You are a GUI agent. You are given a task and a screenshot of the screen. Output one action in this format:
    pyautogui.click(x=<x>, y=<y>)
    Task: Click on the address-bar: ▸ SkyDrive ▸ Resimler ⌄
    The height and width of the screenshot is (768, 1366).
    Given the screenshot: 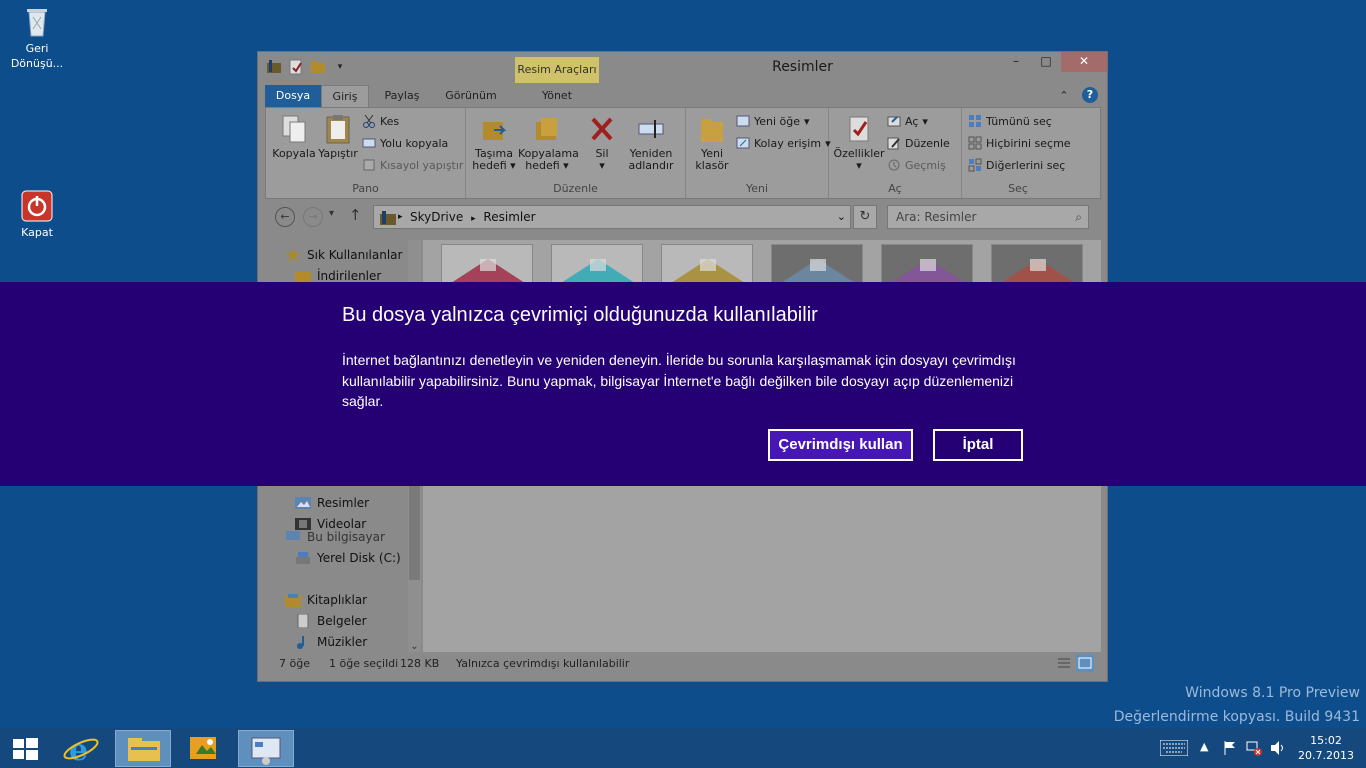 What is the action you would take?
    pyautogui.click(x=612, y=217)
    